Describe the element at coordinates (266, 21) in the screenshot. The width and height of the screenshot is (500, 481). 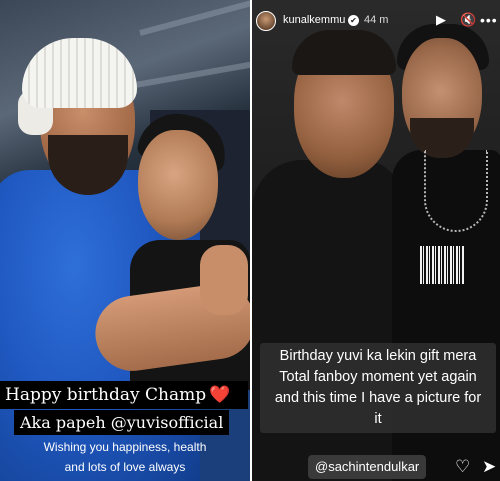
I see `avatar` at that location.